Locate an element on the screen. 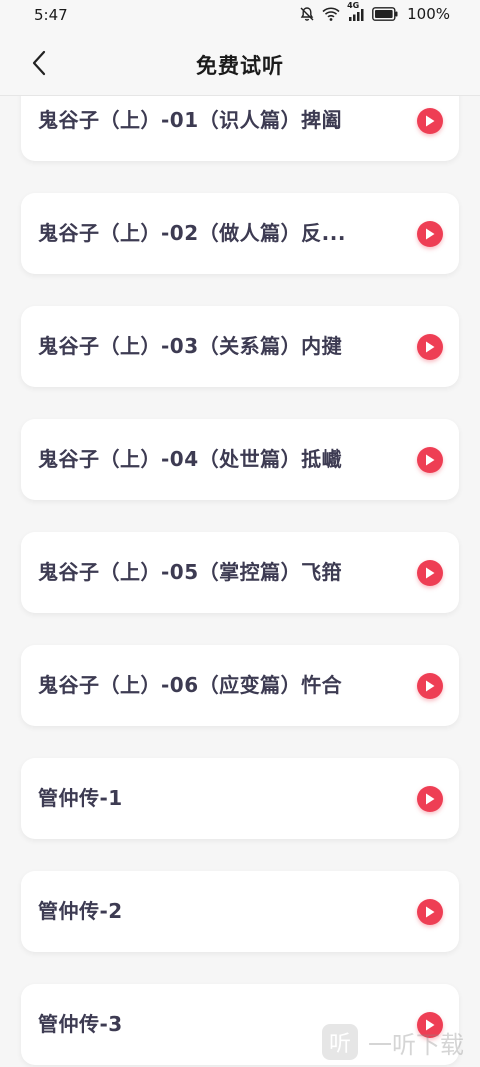 The height and width of the screenshot is (1067, 480). status-time: 5:47 is located at coordinates (51, 15).